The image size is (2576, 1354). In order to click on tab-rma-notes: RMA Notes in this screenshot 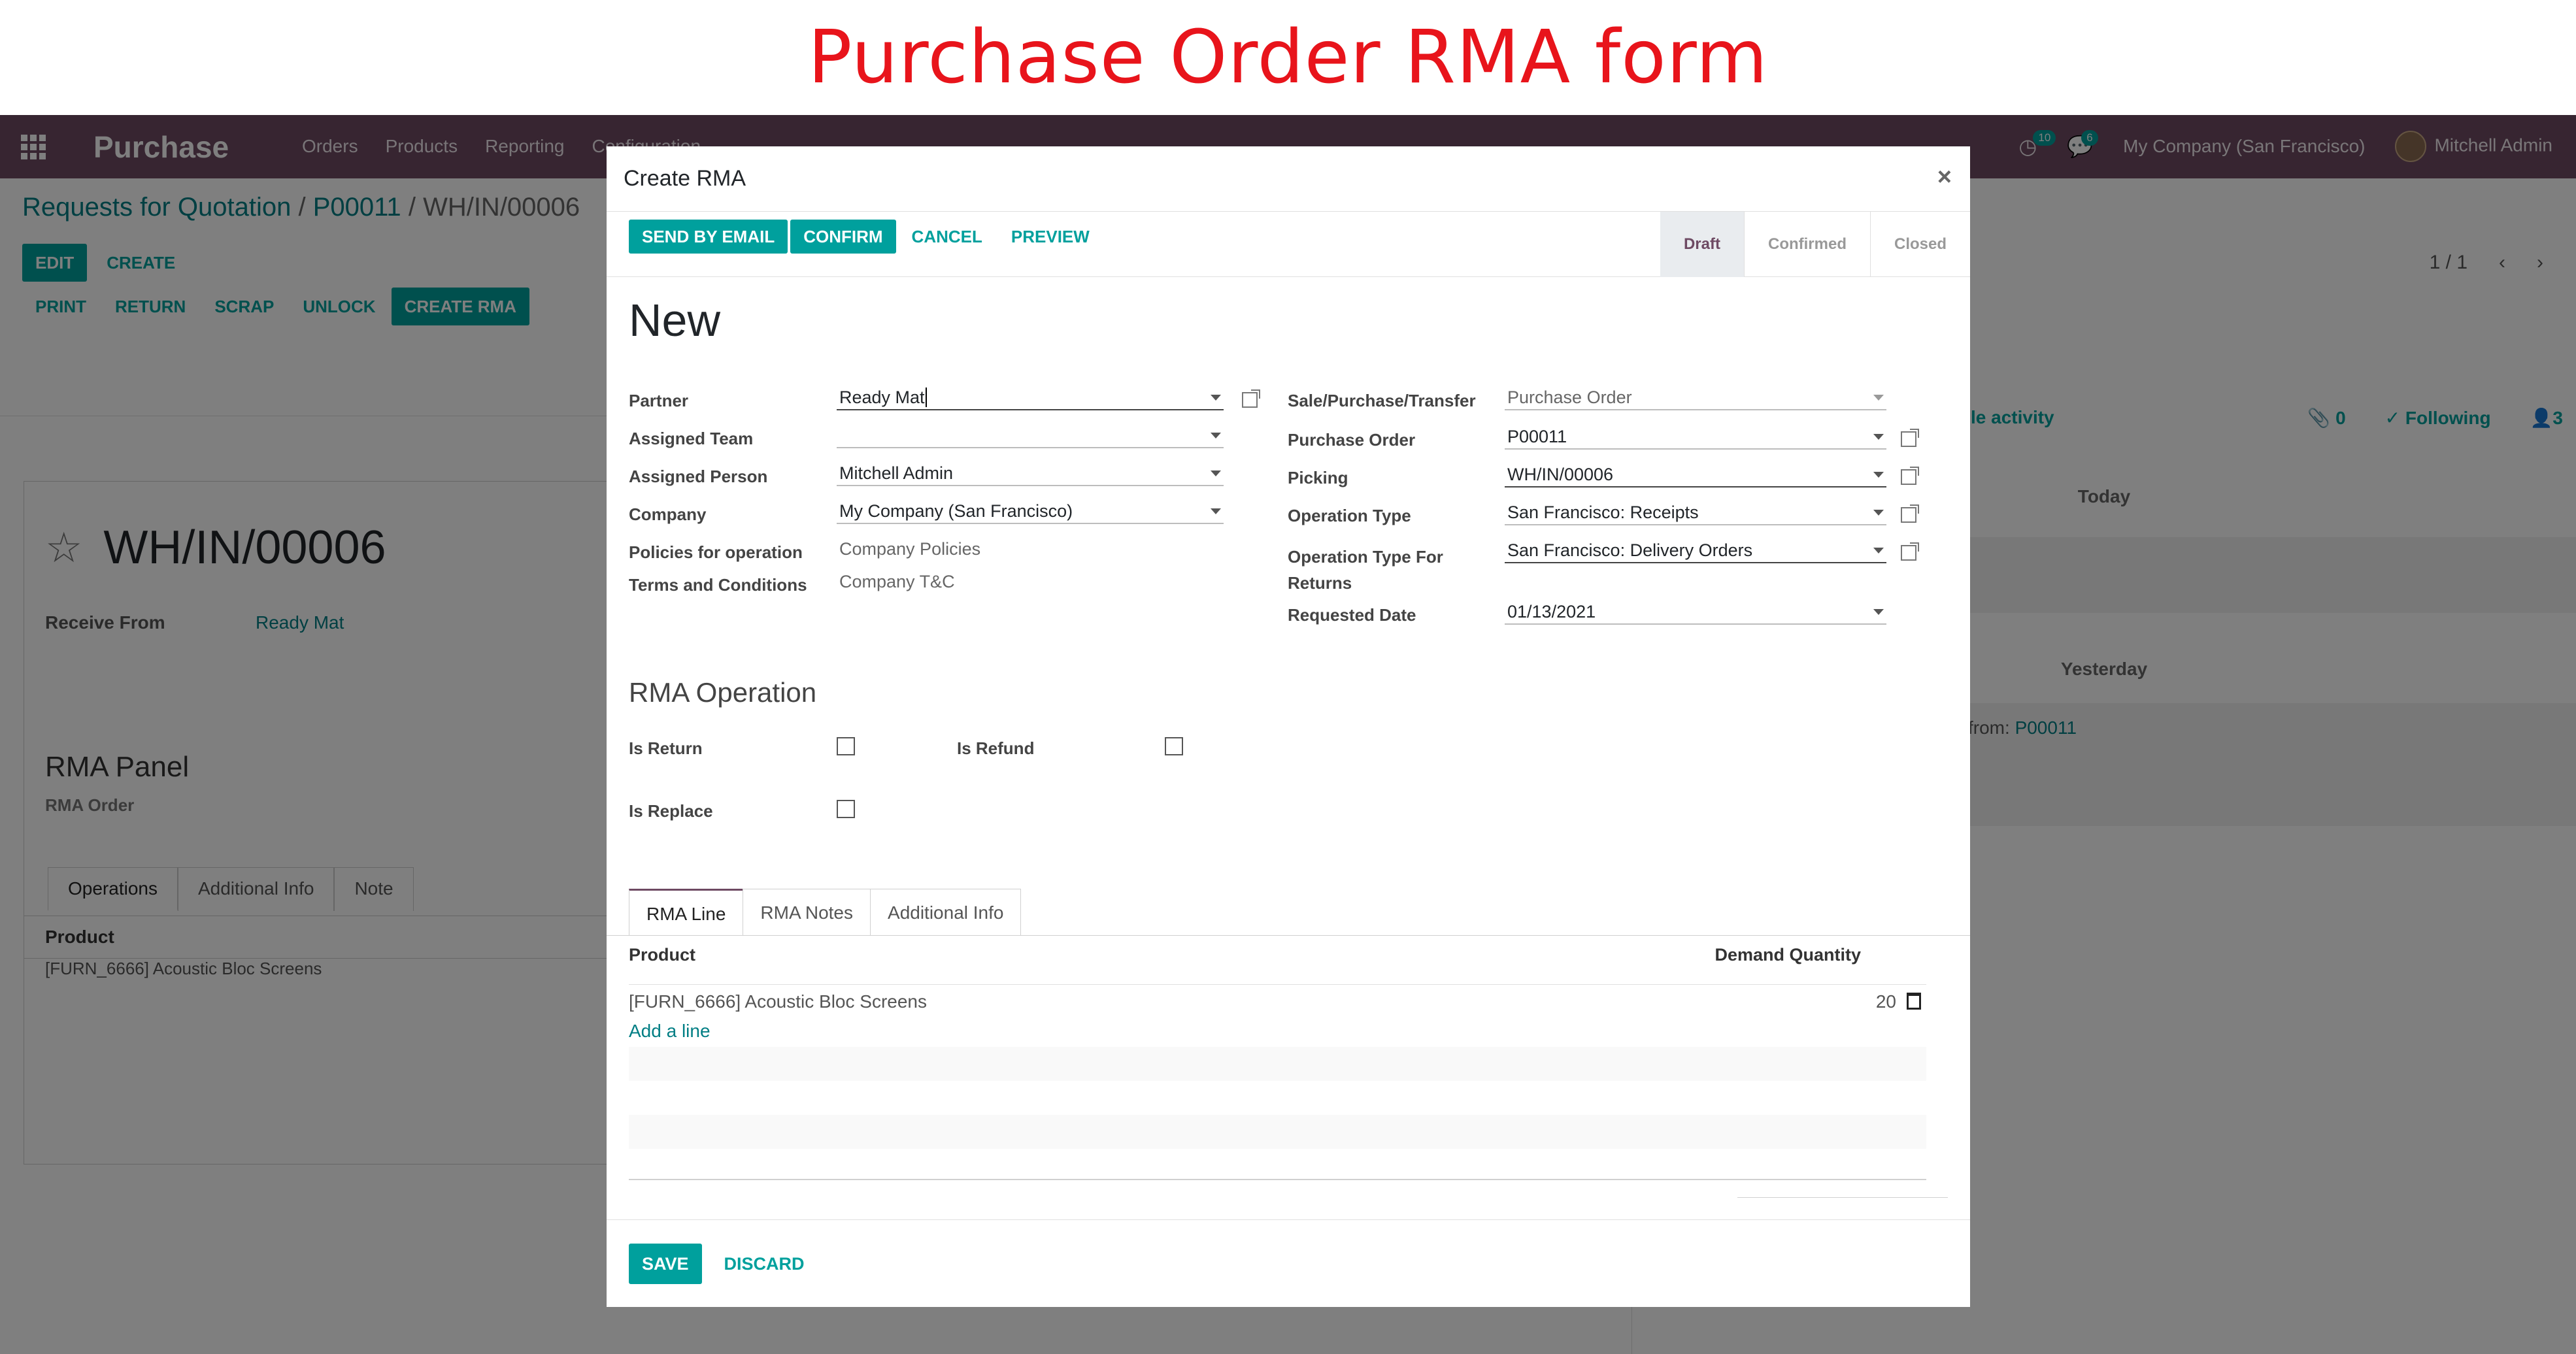, I will do `click(807, 912)`.